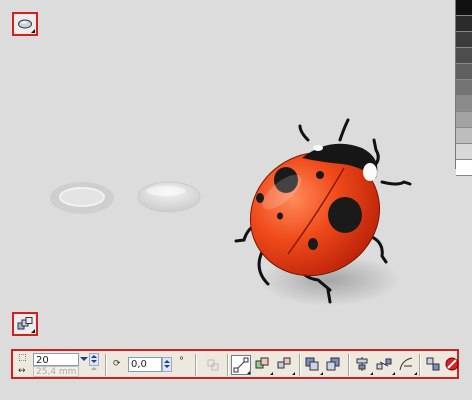 This screenshot has width=472, height=400. I want to click on ungroup-button, so click(453, 365).